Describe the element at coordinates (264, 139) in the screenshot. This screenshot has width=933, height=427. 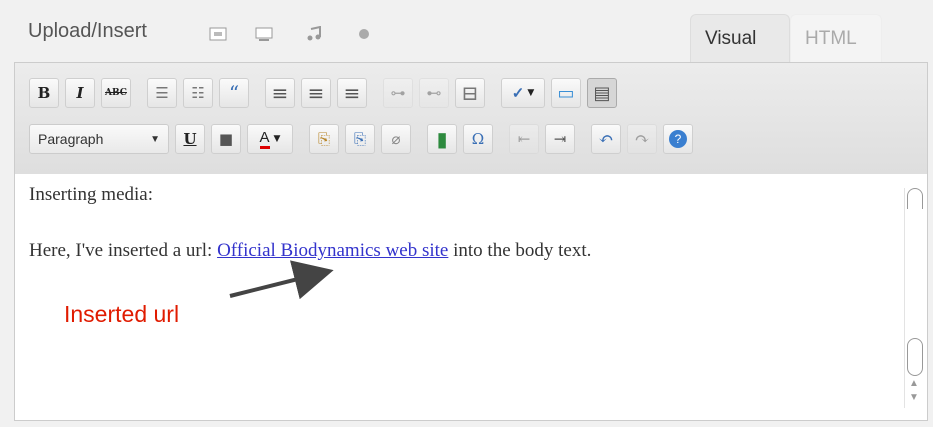
I see `text-color-icon: A` at that location.